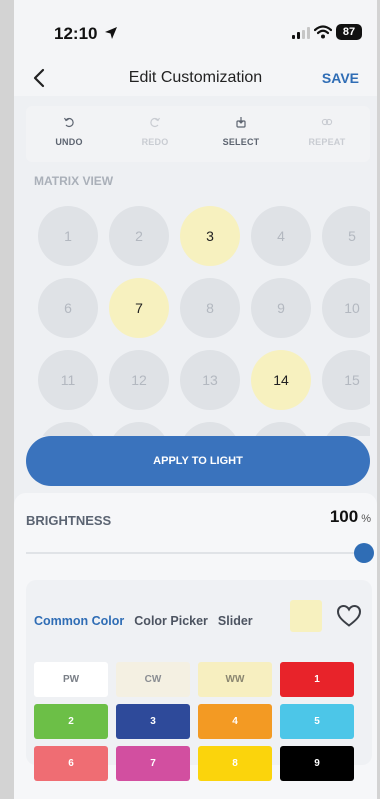 The image size is (380, 799). I want to click on matrix-cell-5: 5, so click(346, 236).